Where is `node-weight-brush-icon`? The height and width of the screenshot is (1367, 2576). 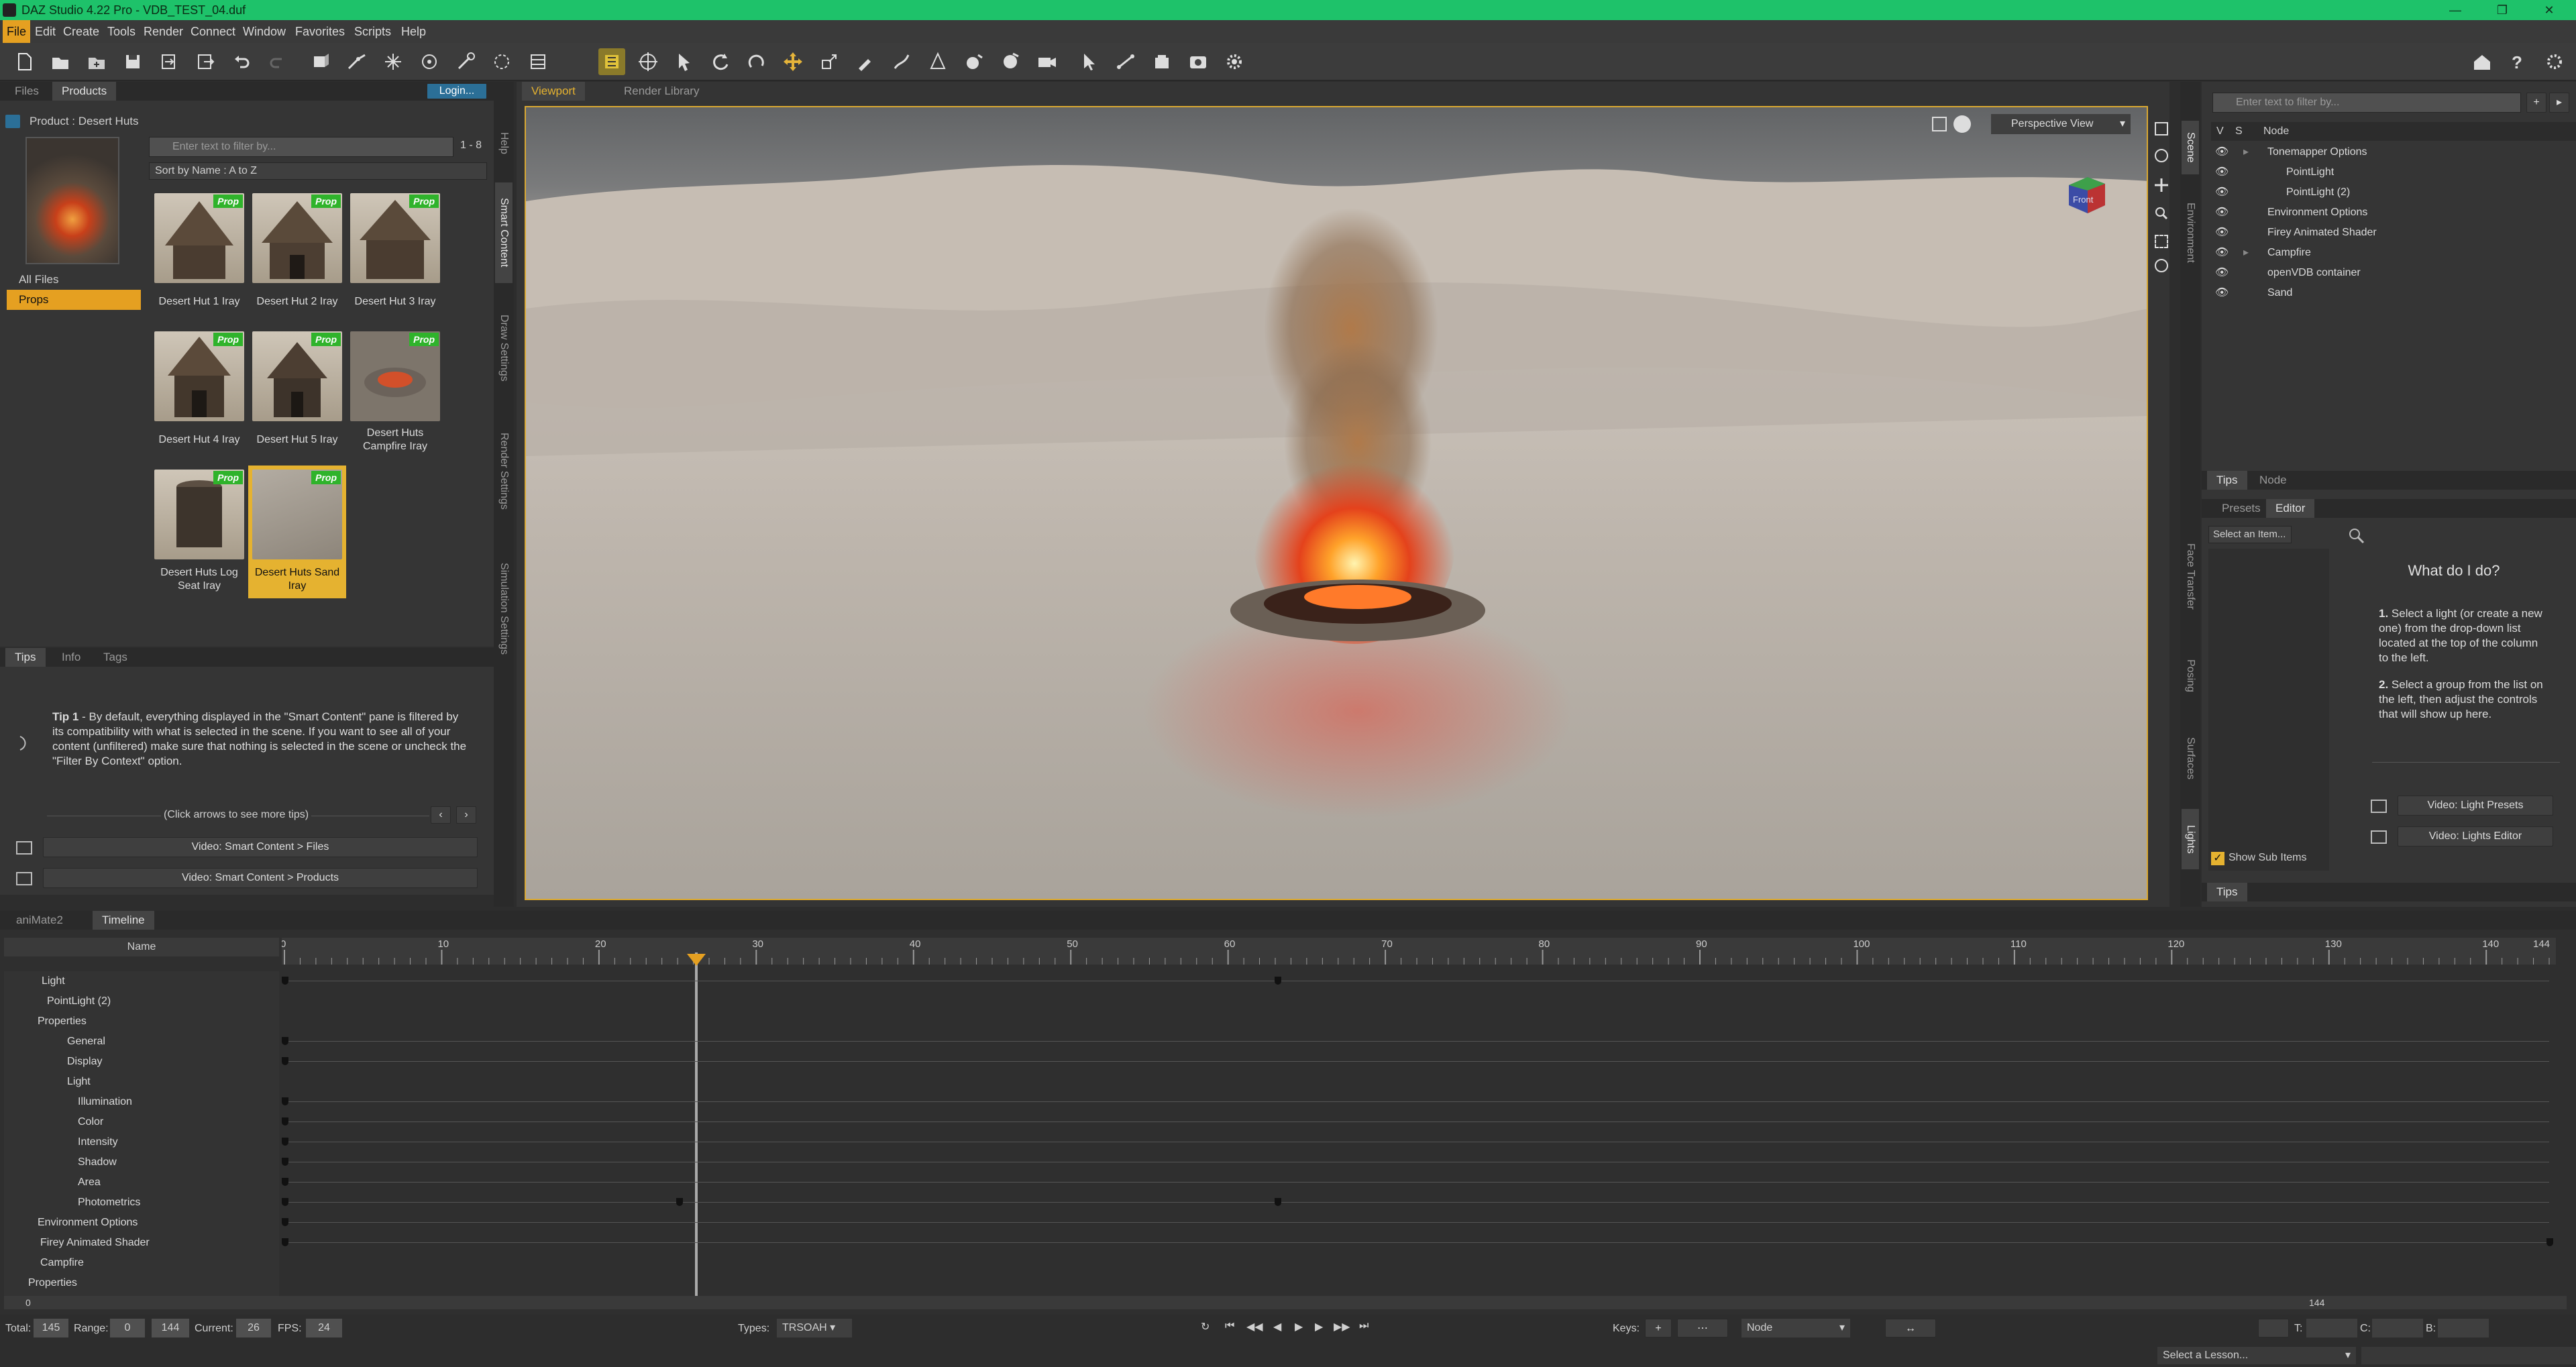 node-weight-brush-icon is located at coordinates (865, 62).